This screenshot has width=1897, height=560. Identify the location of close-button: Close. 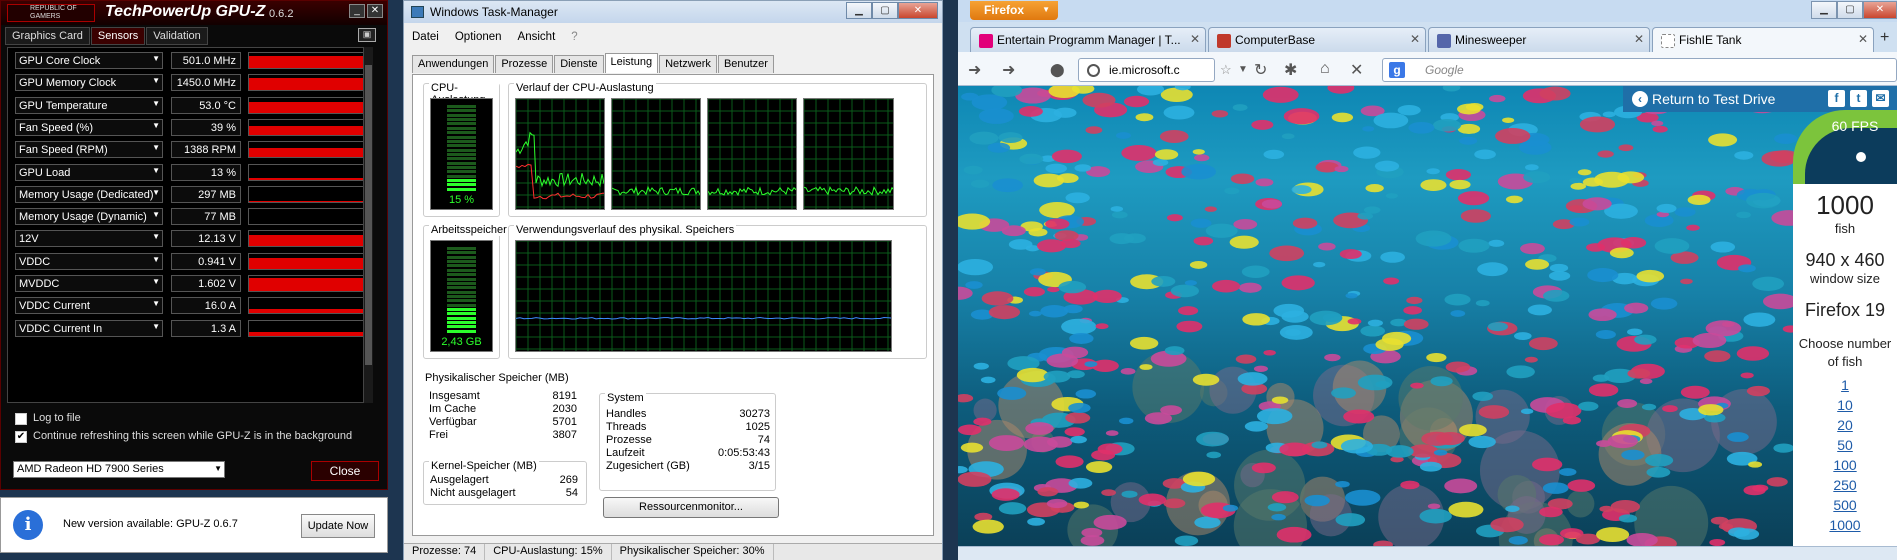
(345, 471).